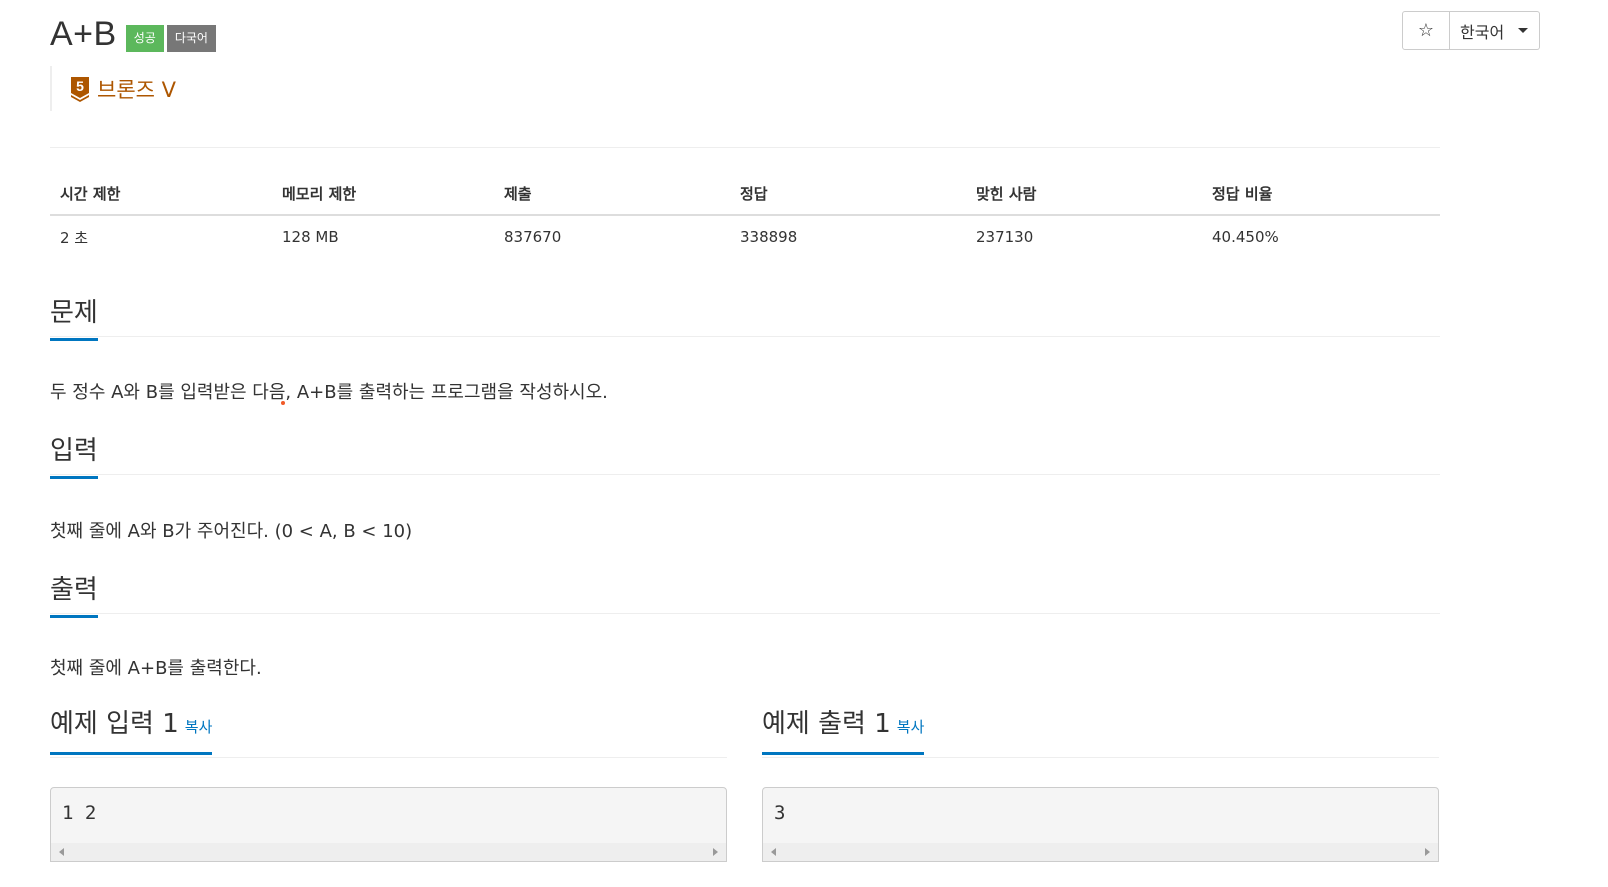  What do you see at coordinates (1100, 824) in the screenshot?
I see `sample-output-box: 3` at bounding box center [1100, 824].